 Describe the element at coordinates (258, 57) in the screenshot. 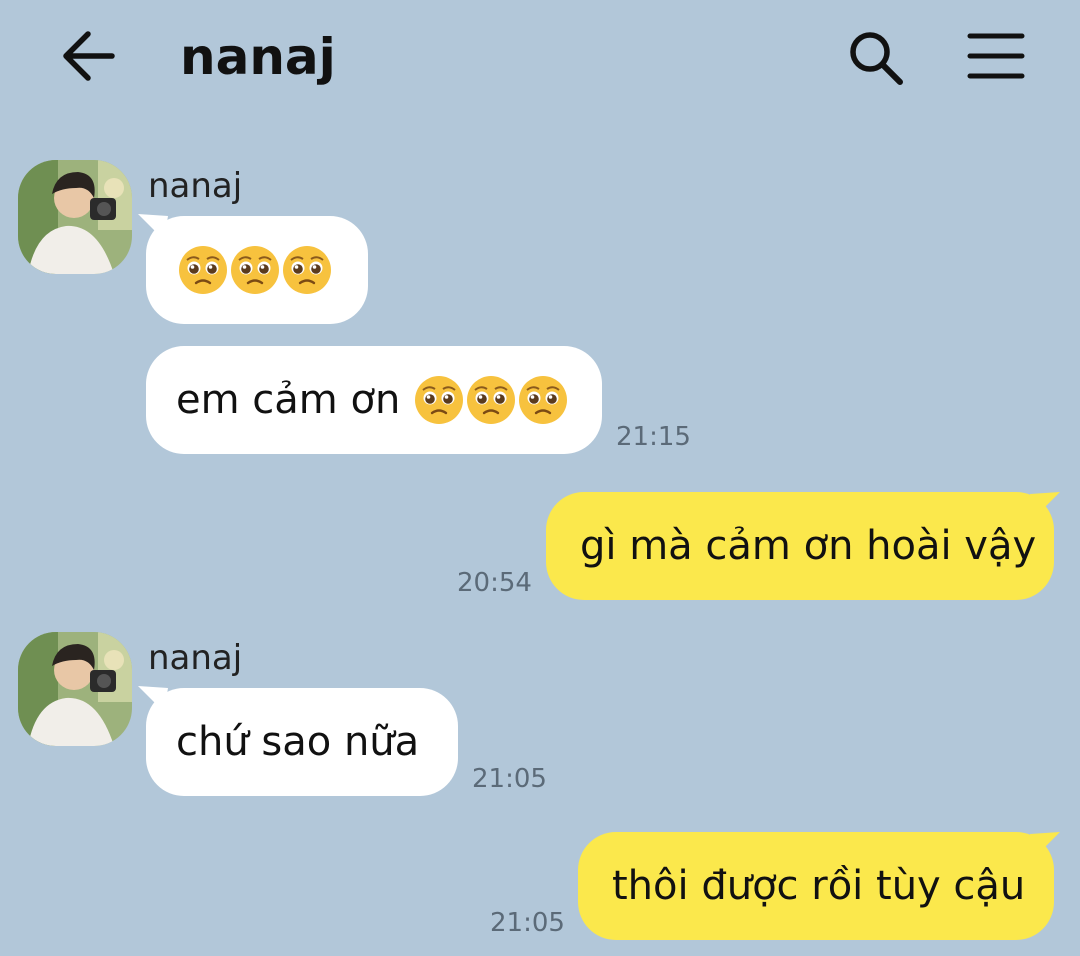

I see `chat-title: nanaj` at that location.